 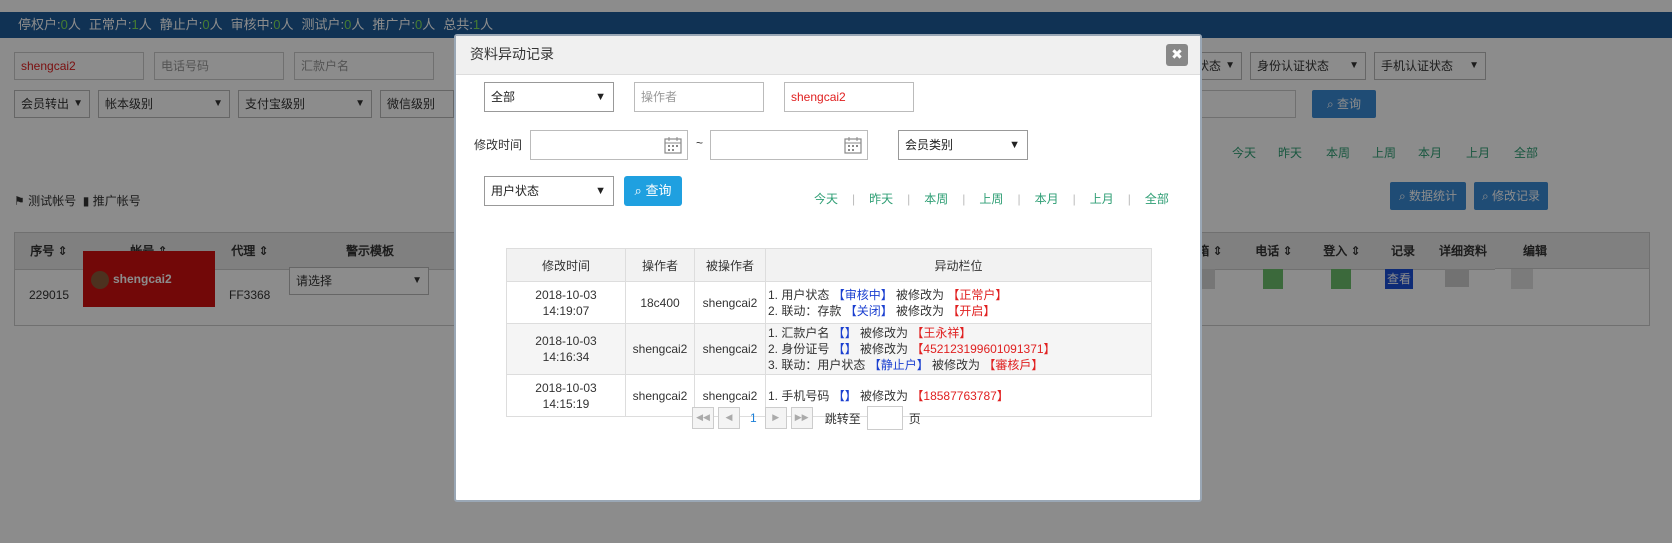 What do you see at coordinates (914, 418) in the screenshot?
I see `page-unit-label: 页` at bounding box center [914, 418].